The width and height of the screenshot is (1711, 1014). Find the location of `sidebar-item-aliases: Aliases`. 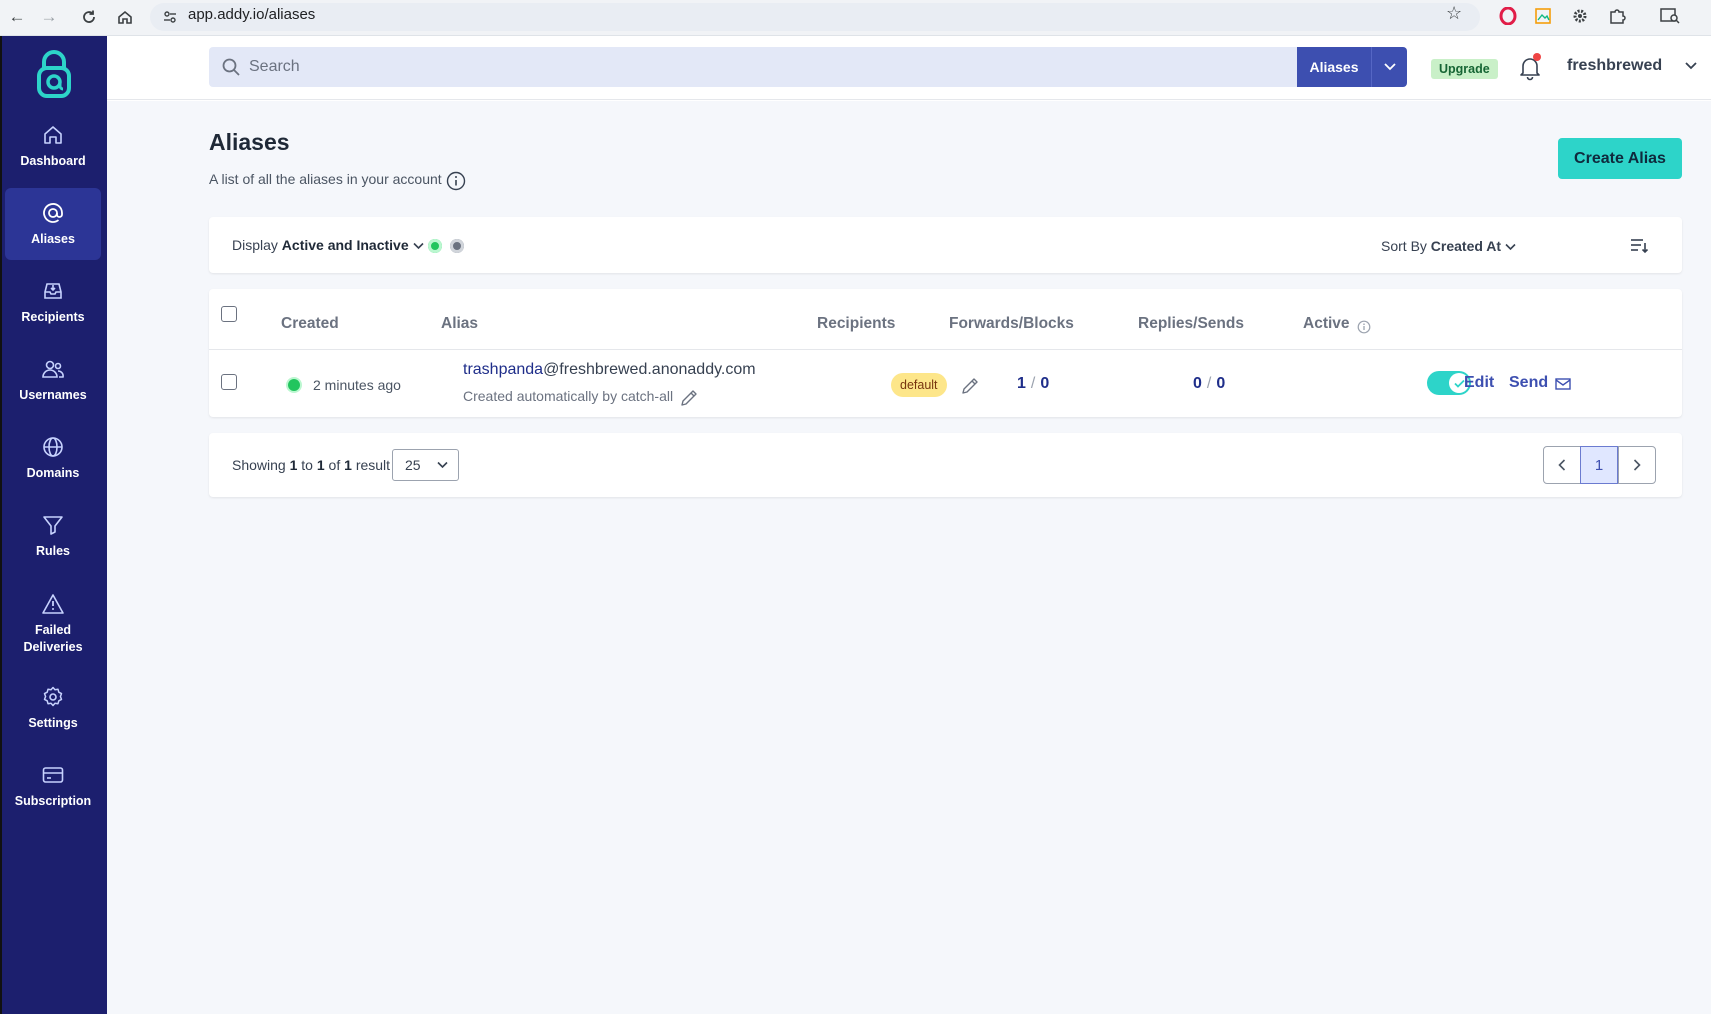

sidebar-item-aliases: Aliases is located at coordinates (53, 224).